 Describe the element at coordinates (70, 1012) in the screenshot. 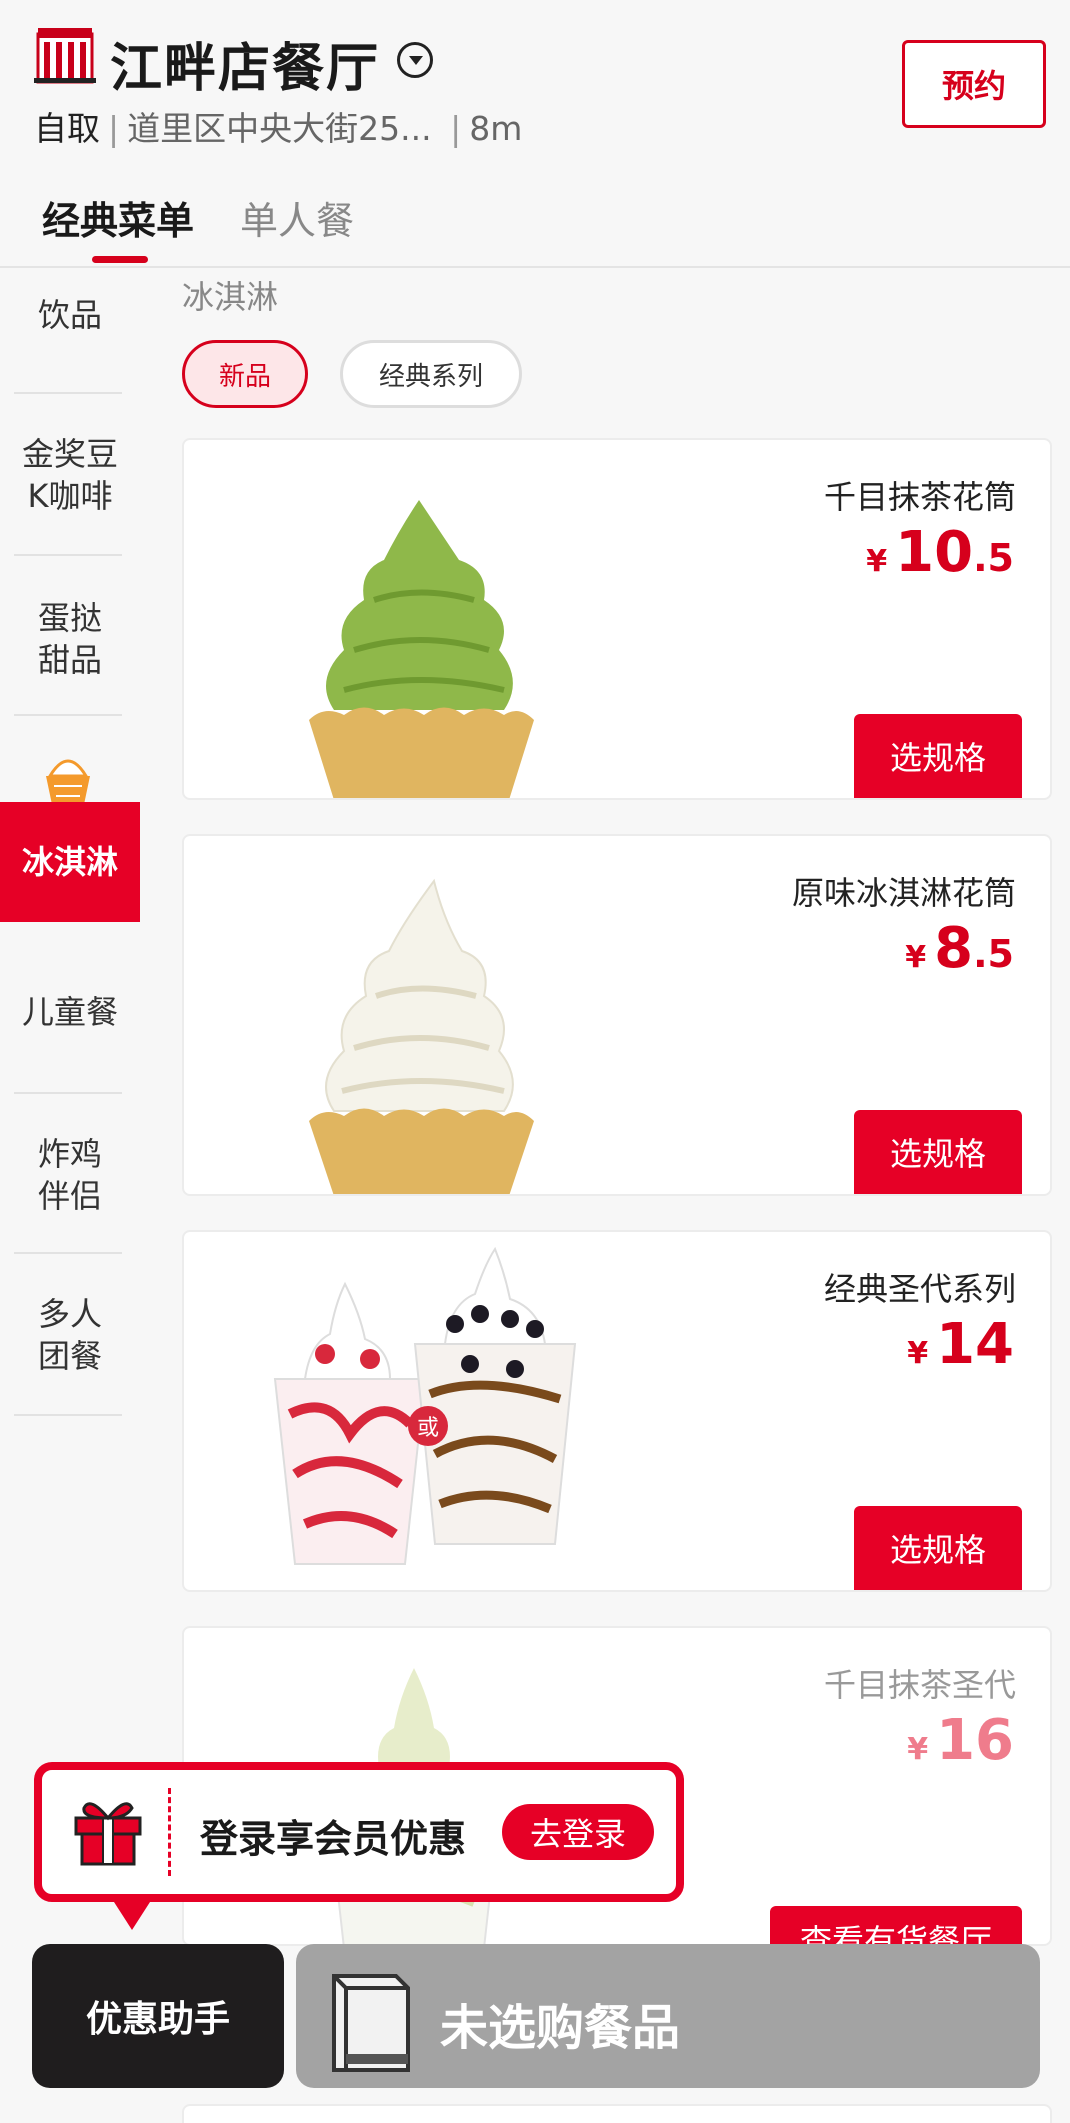

I see `sidebar-item-kids-meal: 儿童餐` at that location.